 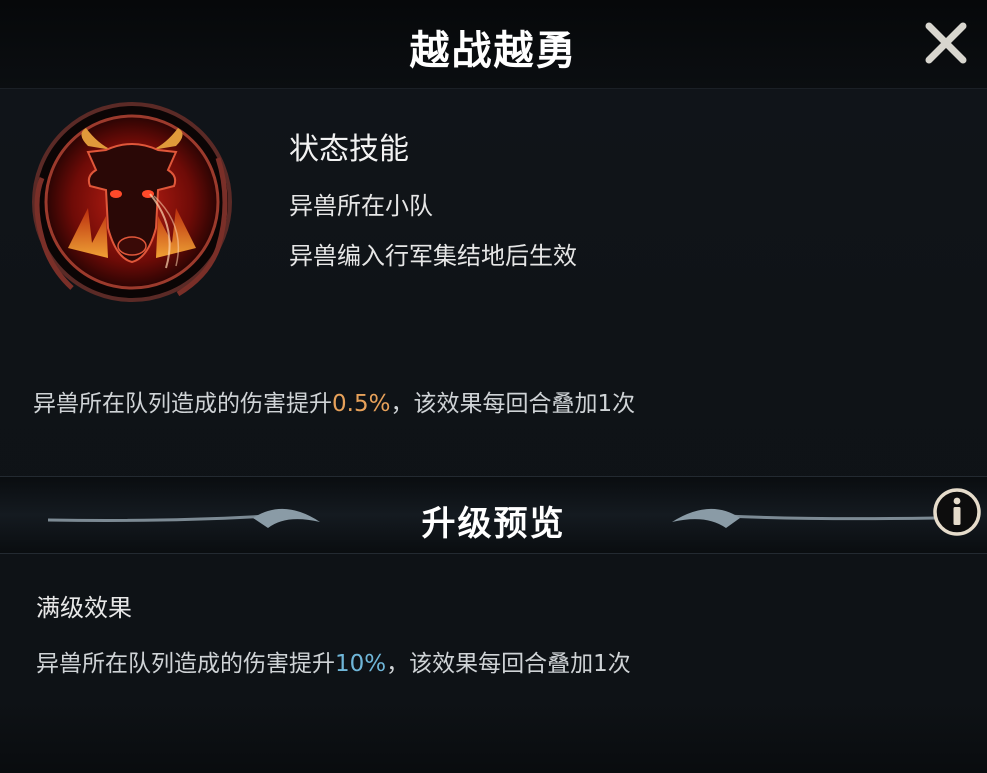 I want to click on close-icon, so click(x=946, y=43).